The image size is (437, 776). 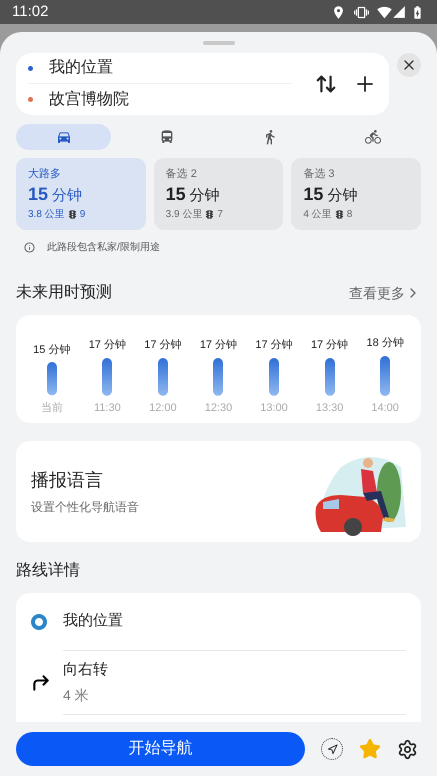 I want to click on swap-button, so click(x=326, y=84).